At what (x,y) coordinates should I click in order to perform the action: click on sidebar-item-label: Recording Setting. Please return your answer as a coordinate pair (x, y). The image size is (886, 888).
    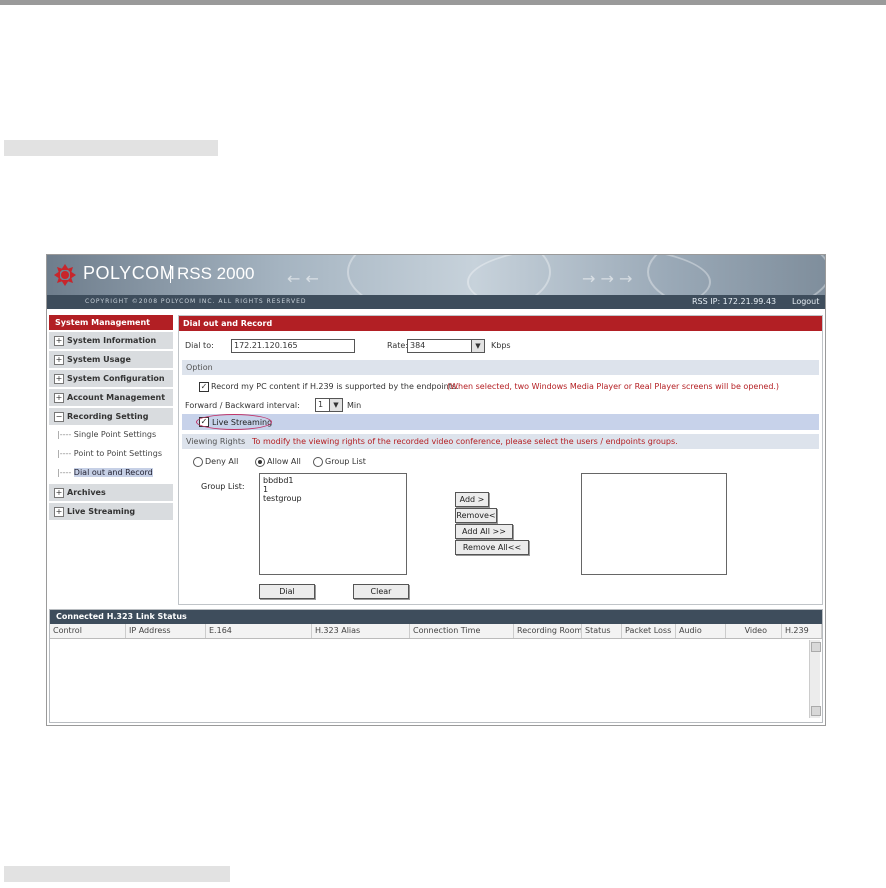
    Looking at the image, I should click on (108, 416).